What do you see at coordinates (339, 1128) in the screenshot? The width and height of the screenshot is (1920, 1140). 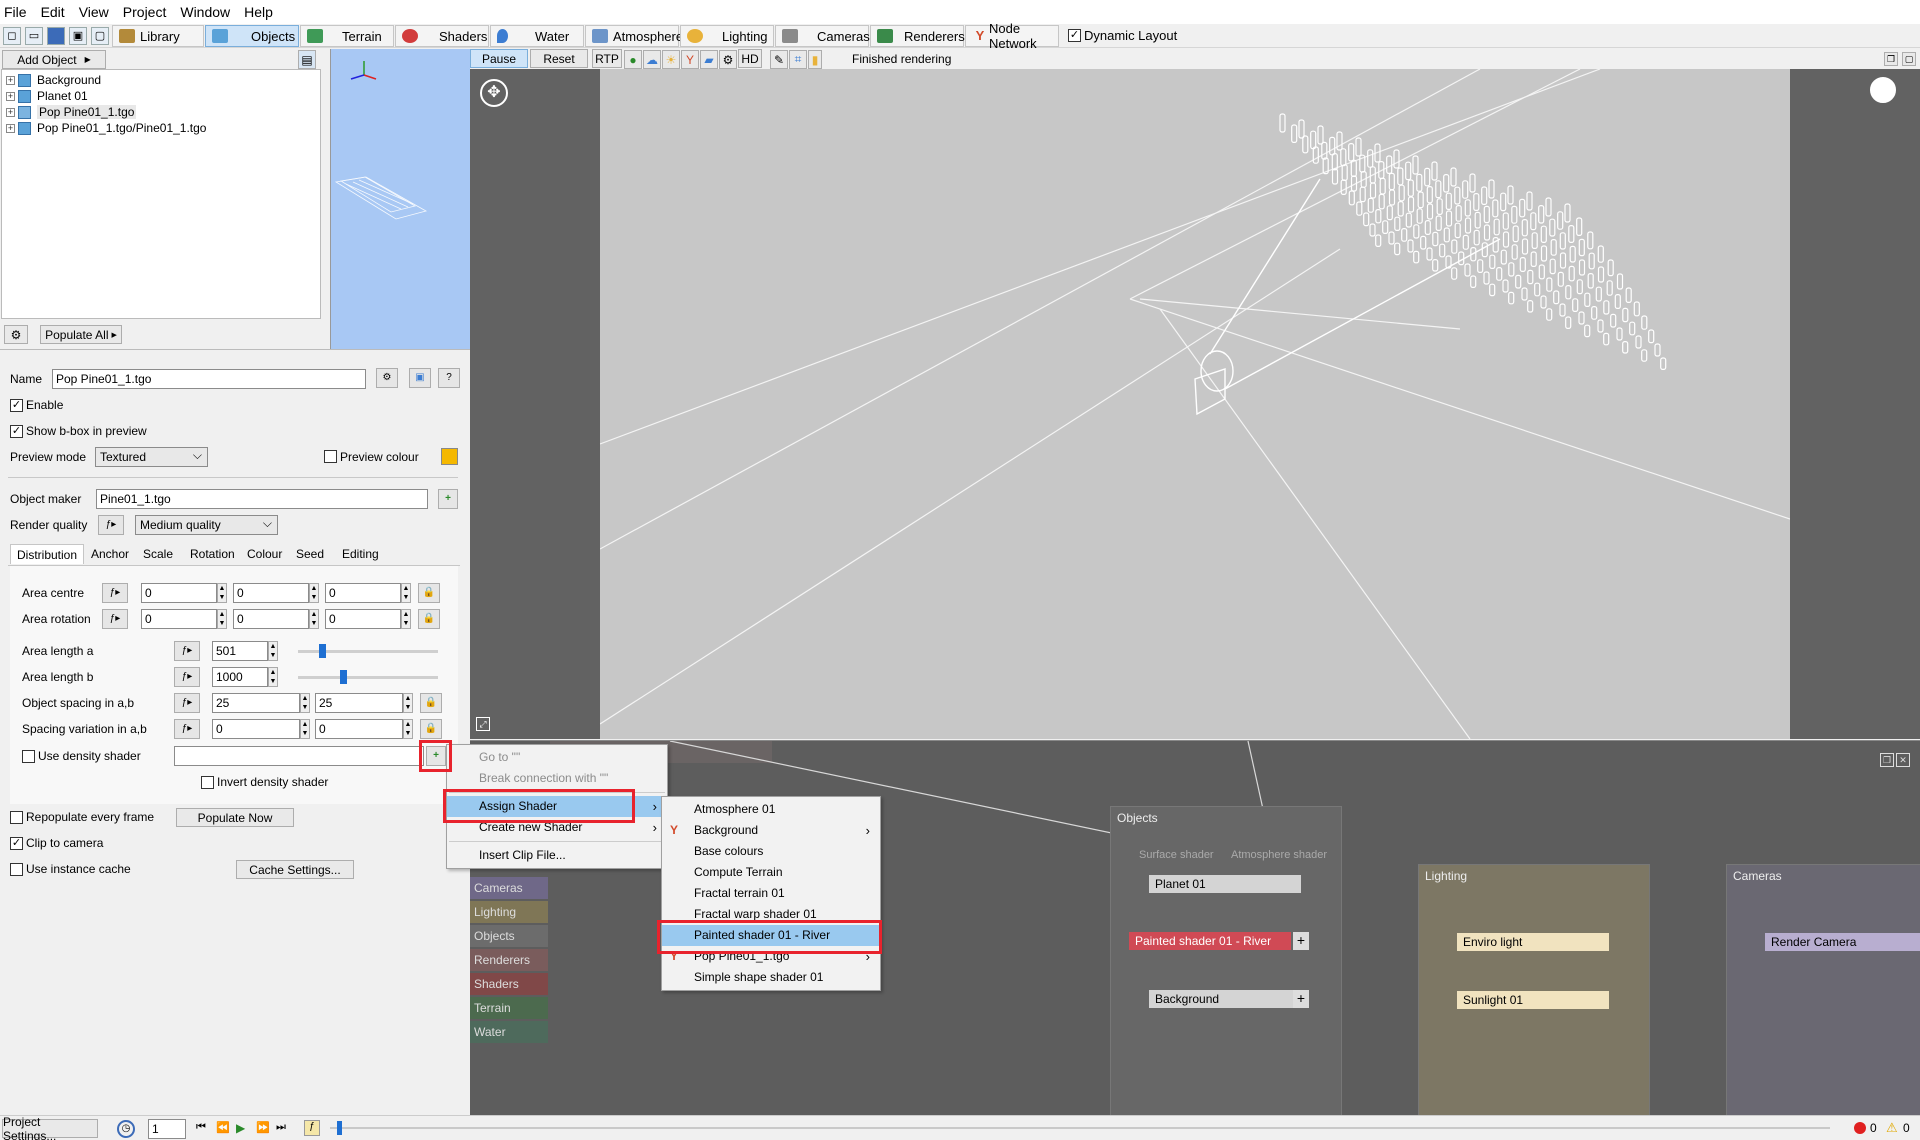 I see `timeline-thumb` at bounding box center [339, 1128].